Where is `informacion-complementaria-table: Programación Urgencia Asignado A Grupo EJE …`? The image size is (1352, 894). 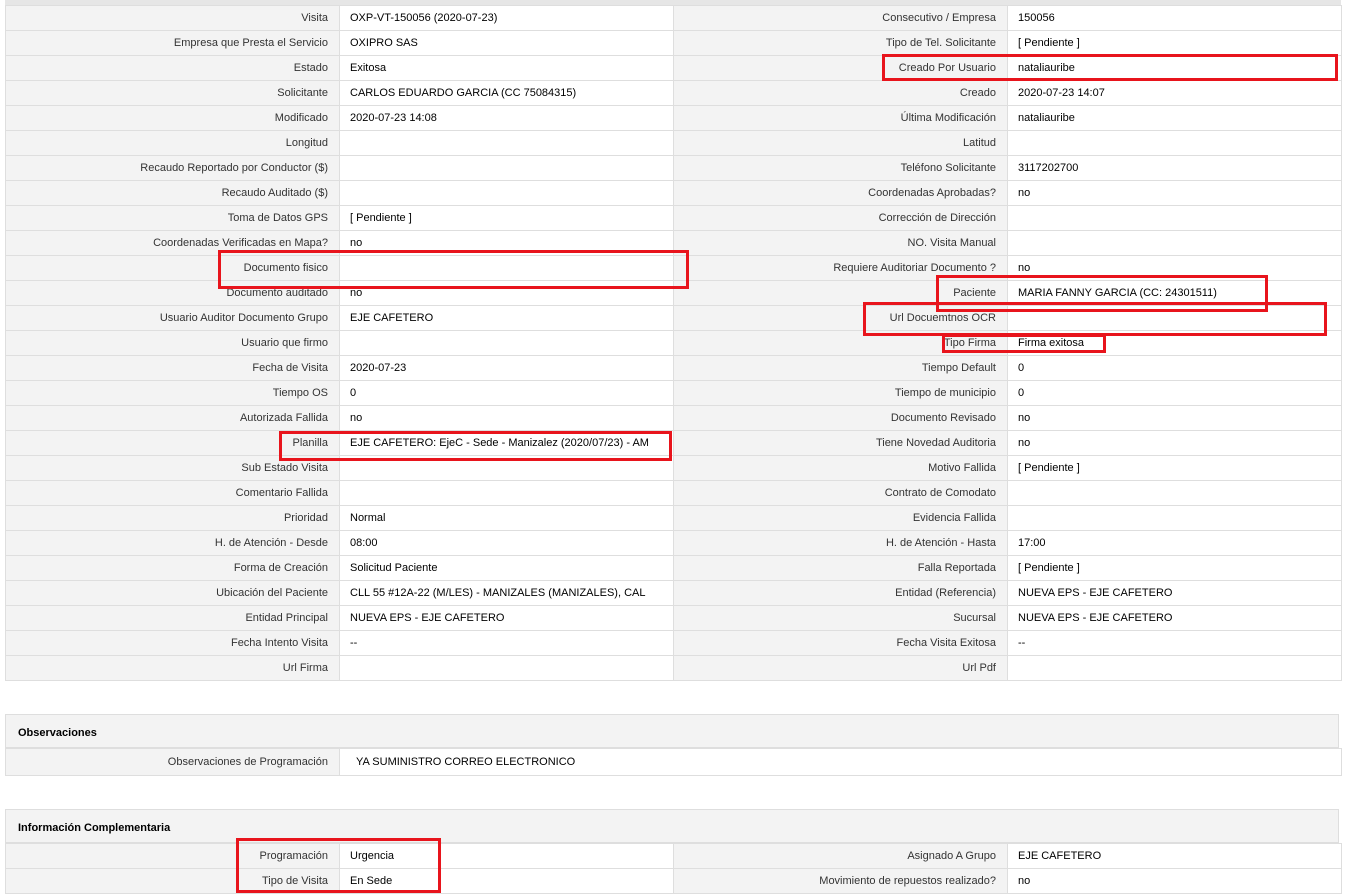
informacion-complementaria-table: Programación Urgencia Asignado A Grupo EJE … is located at coordinates (673, 868).